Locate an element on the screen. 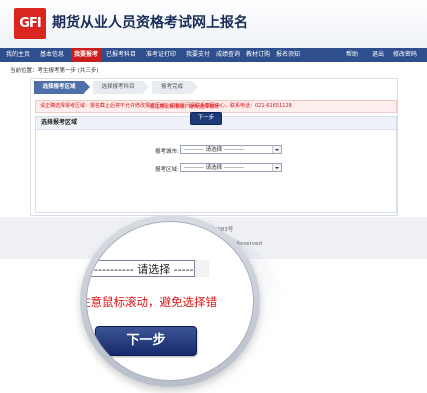  city-select-value: ---------- 请选择 ---------- is located at coordinates (214, 150).